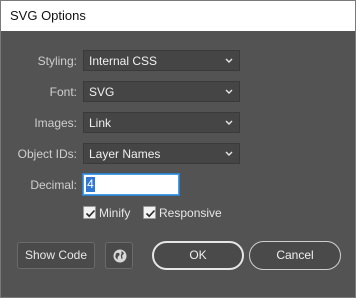 The width and height of the screenshot is (356, 298). Describe the element at coordinates (161, 60) in the screenshot. I see `styling-select: Internal CSS` at that location.